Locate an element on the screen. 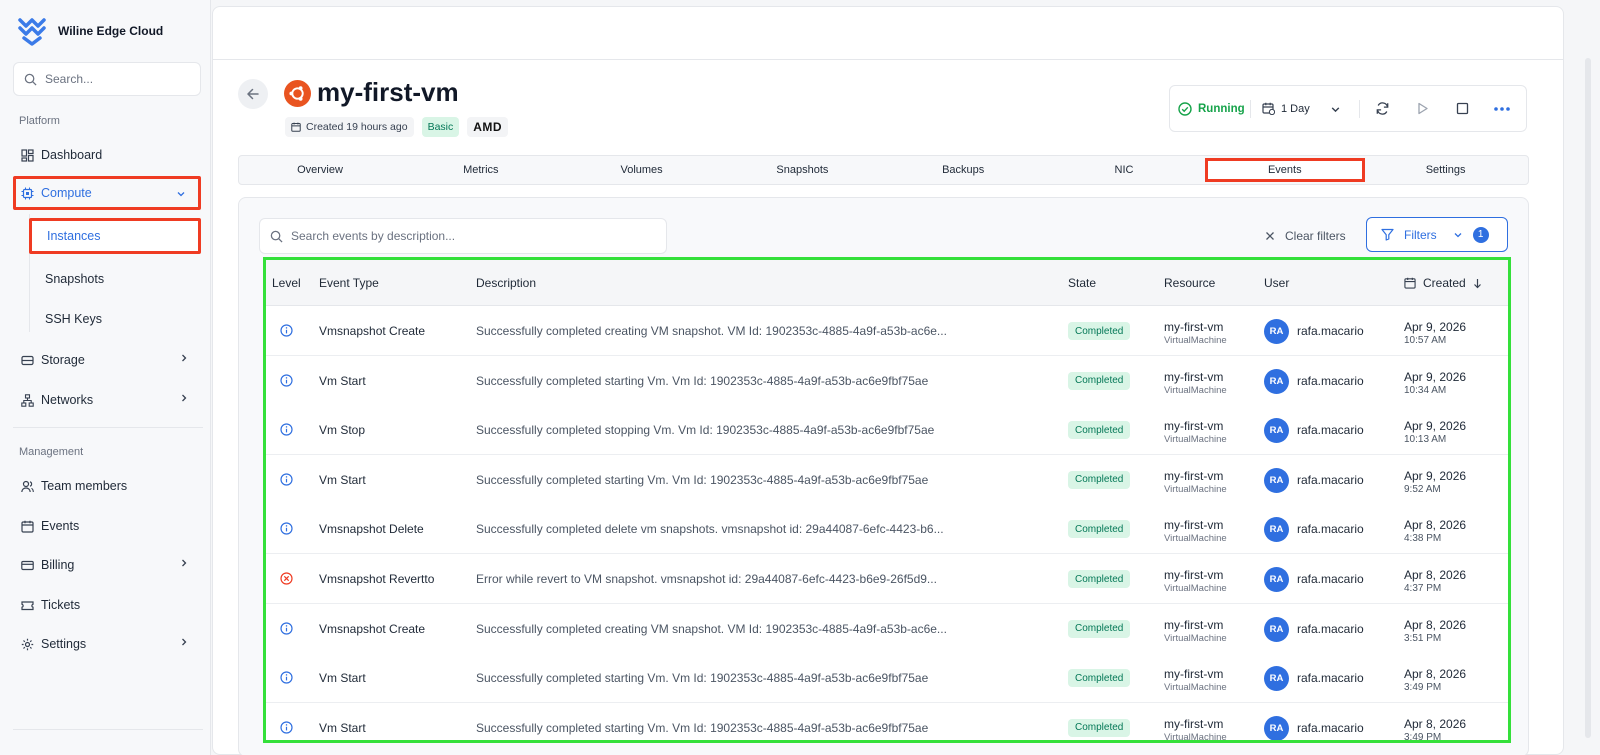  period-select: 1 Day is located at coordinates (1286, 108).